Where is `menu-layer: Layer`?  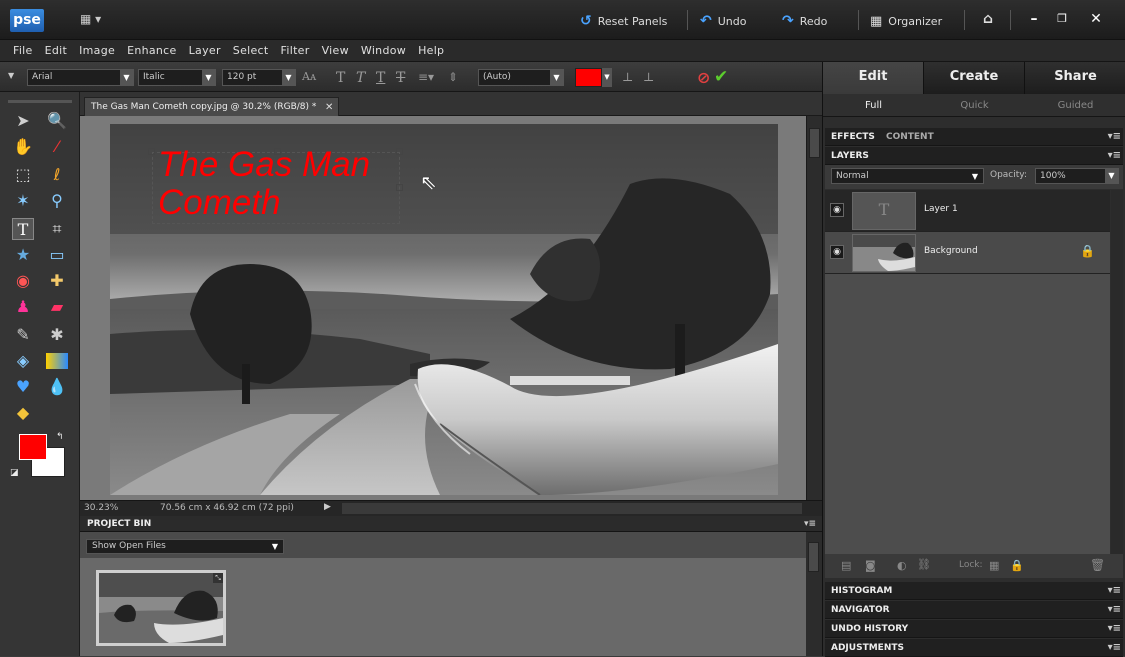
menu-layer: Layer is located at coordinates (206, 50).